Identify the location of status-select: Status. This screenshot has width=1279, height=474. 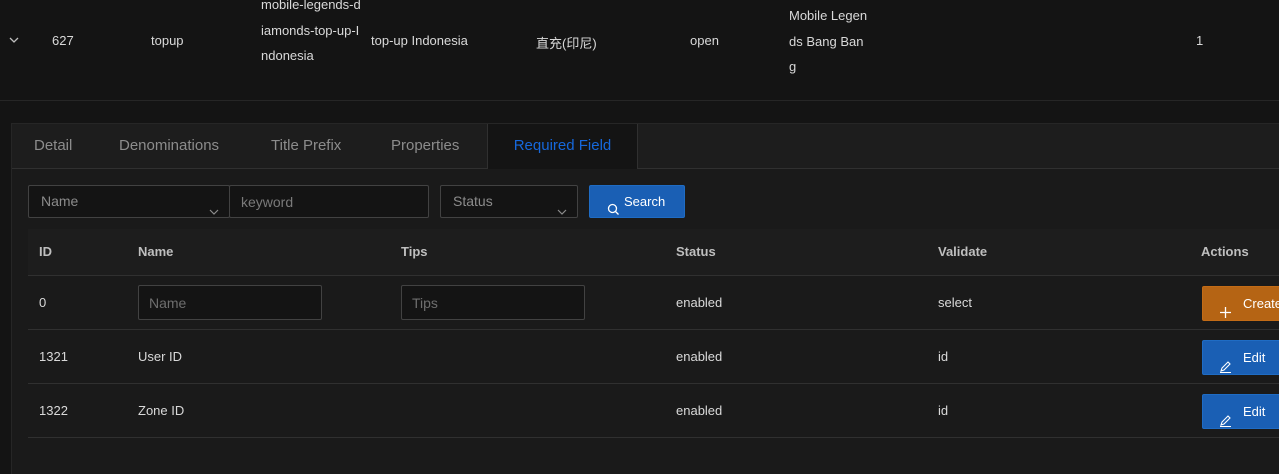
(509, 201).